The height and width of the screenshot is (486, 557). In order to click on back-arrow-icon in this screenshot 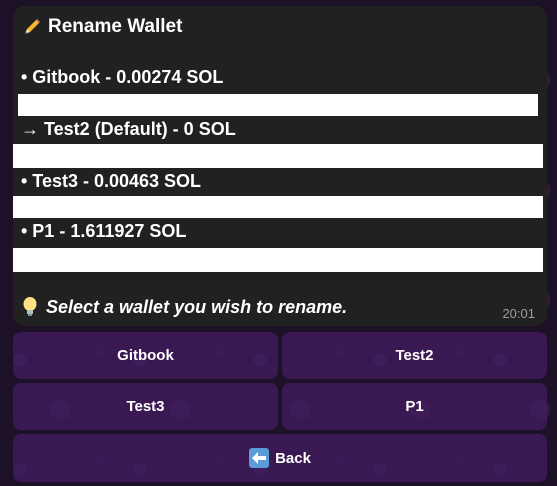, I will do `click(259, 458)`.